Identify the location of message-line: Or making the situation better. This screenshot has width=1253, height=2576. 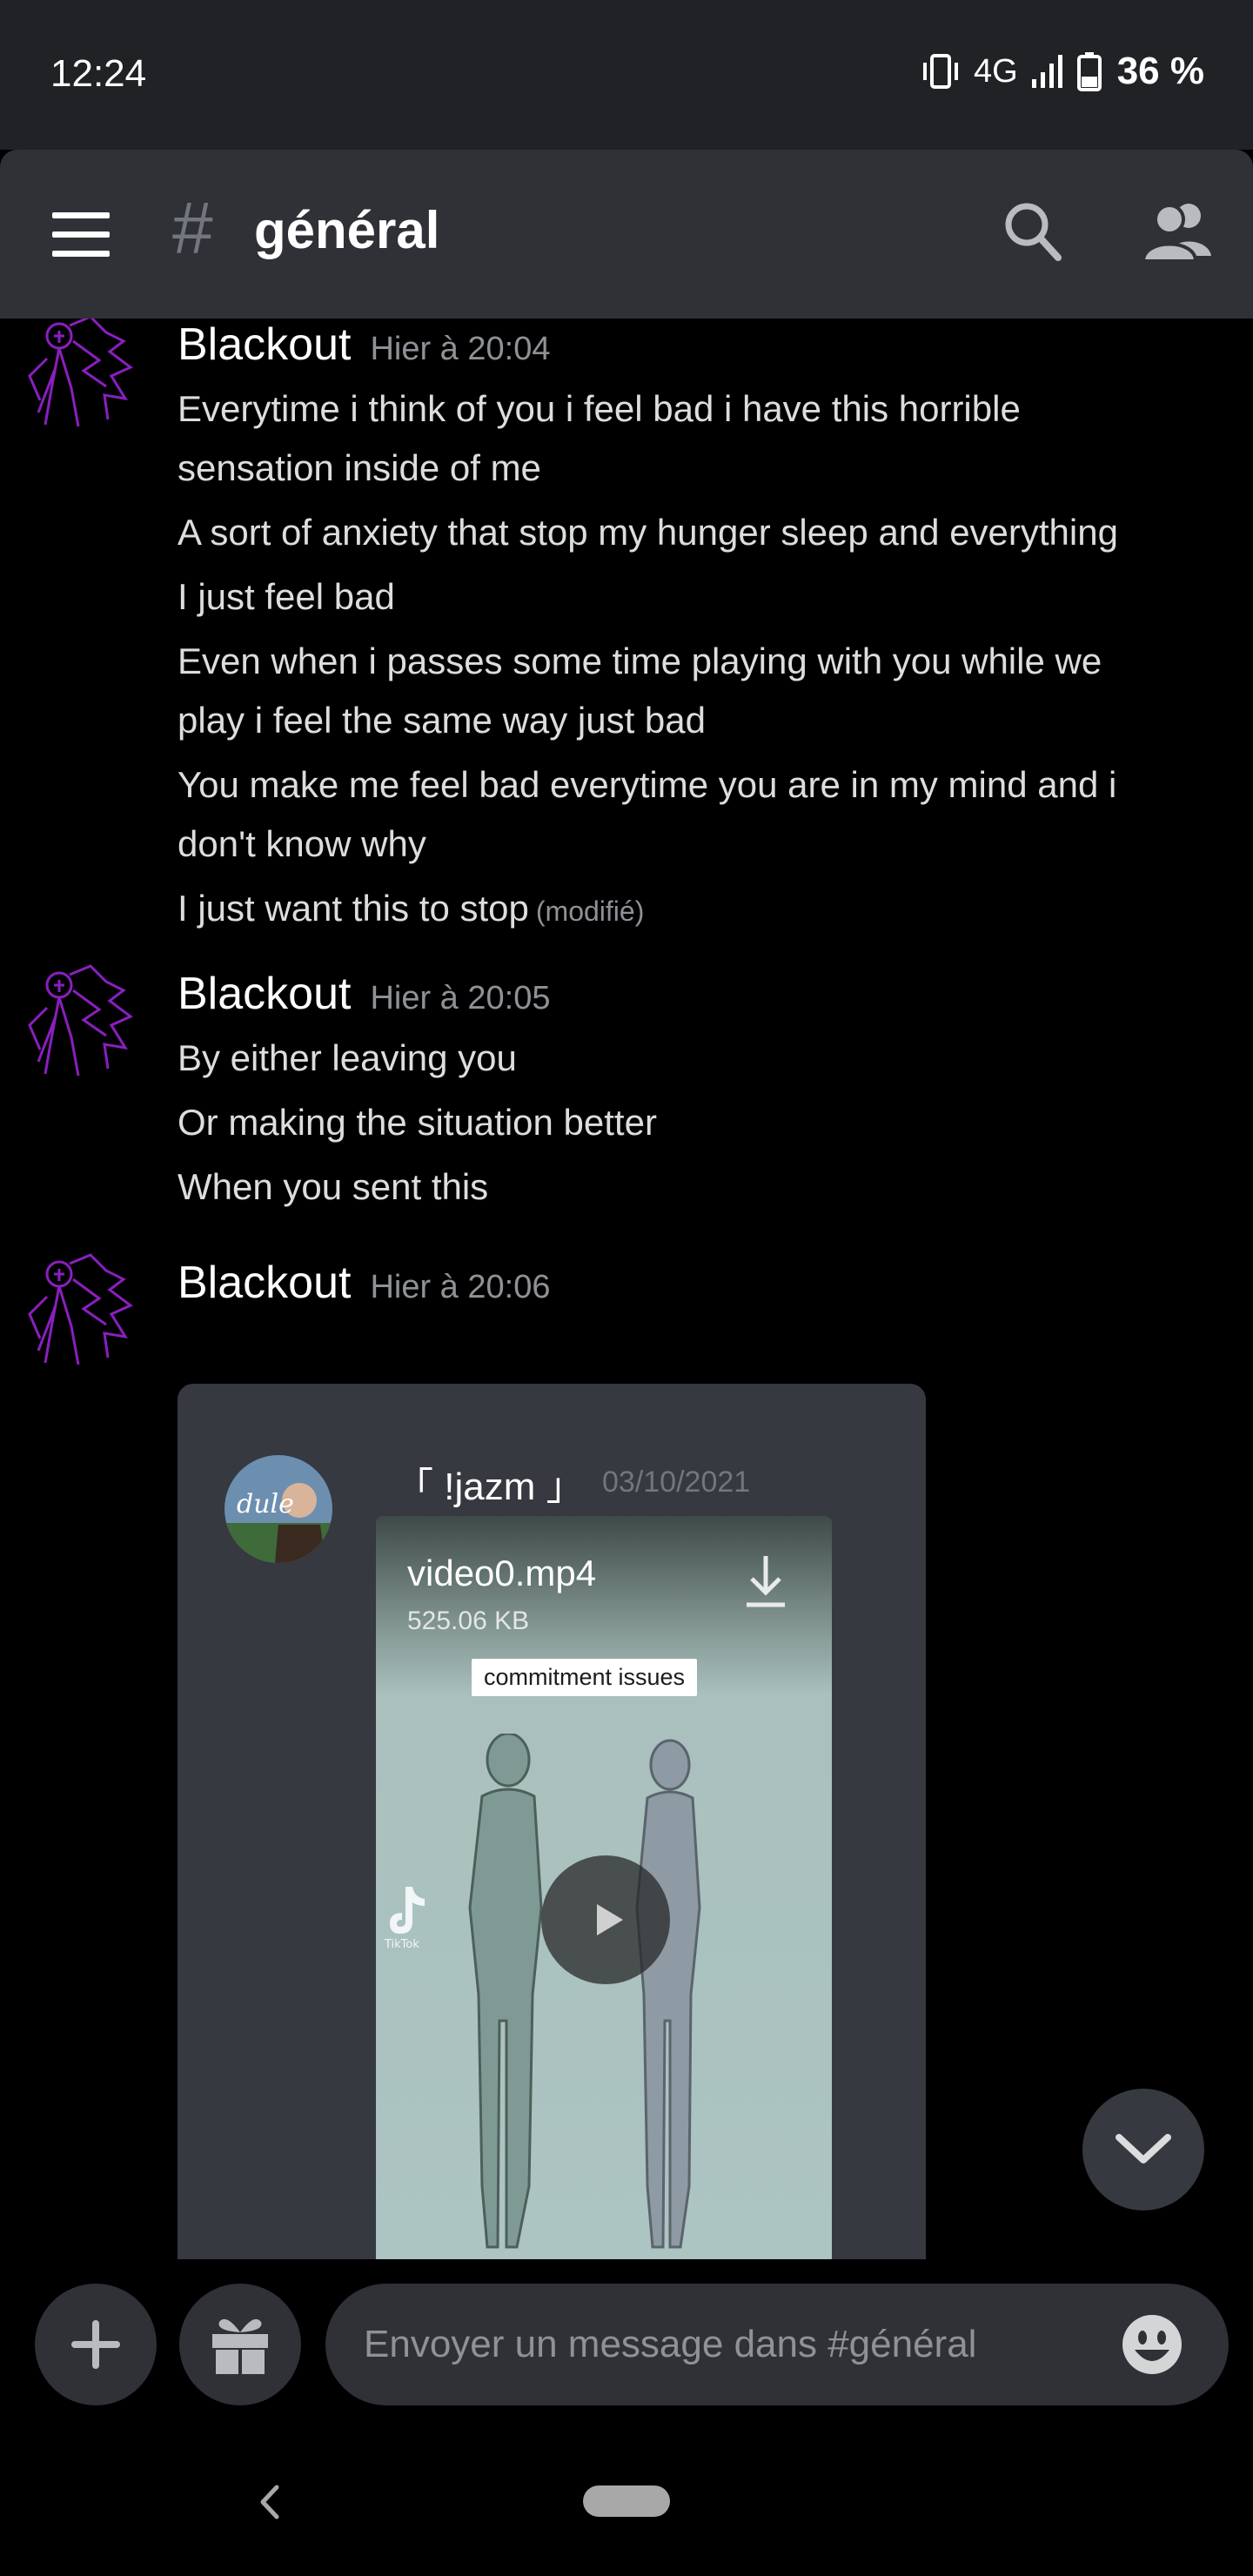
(417, 1122).